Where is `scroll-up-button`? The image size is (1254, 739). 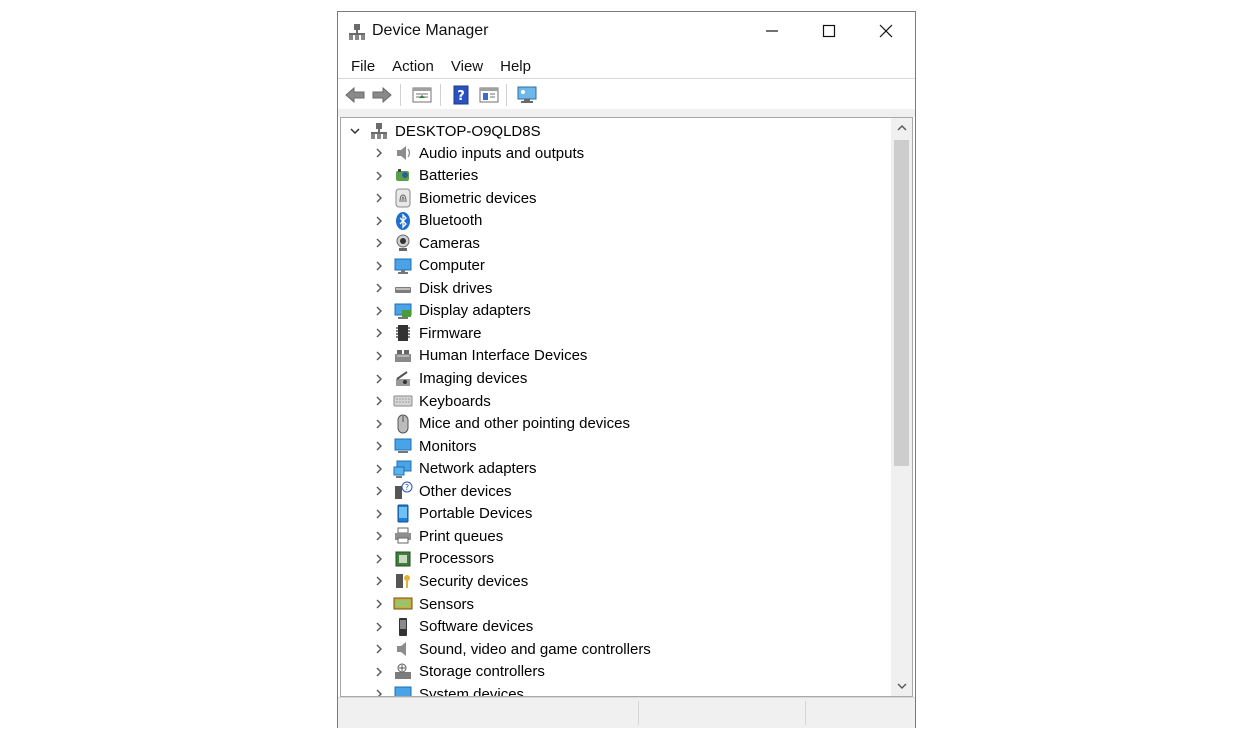
scroll-up-button is located at coordinates (901, 128).